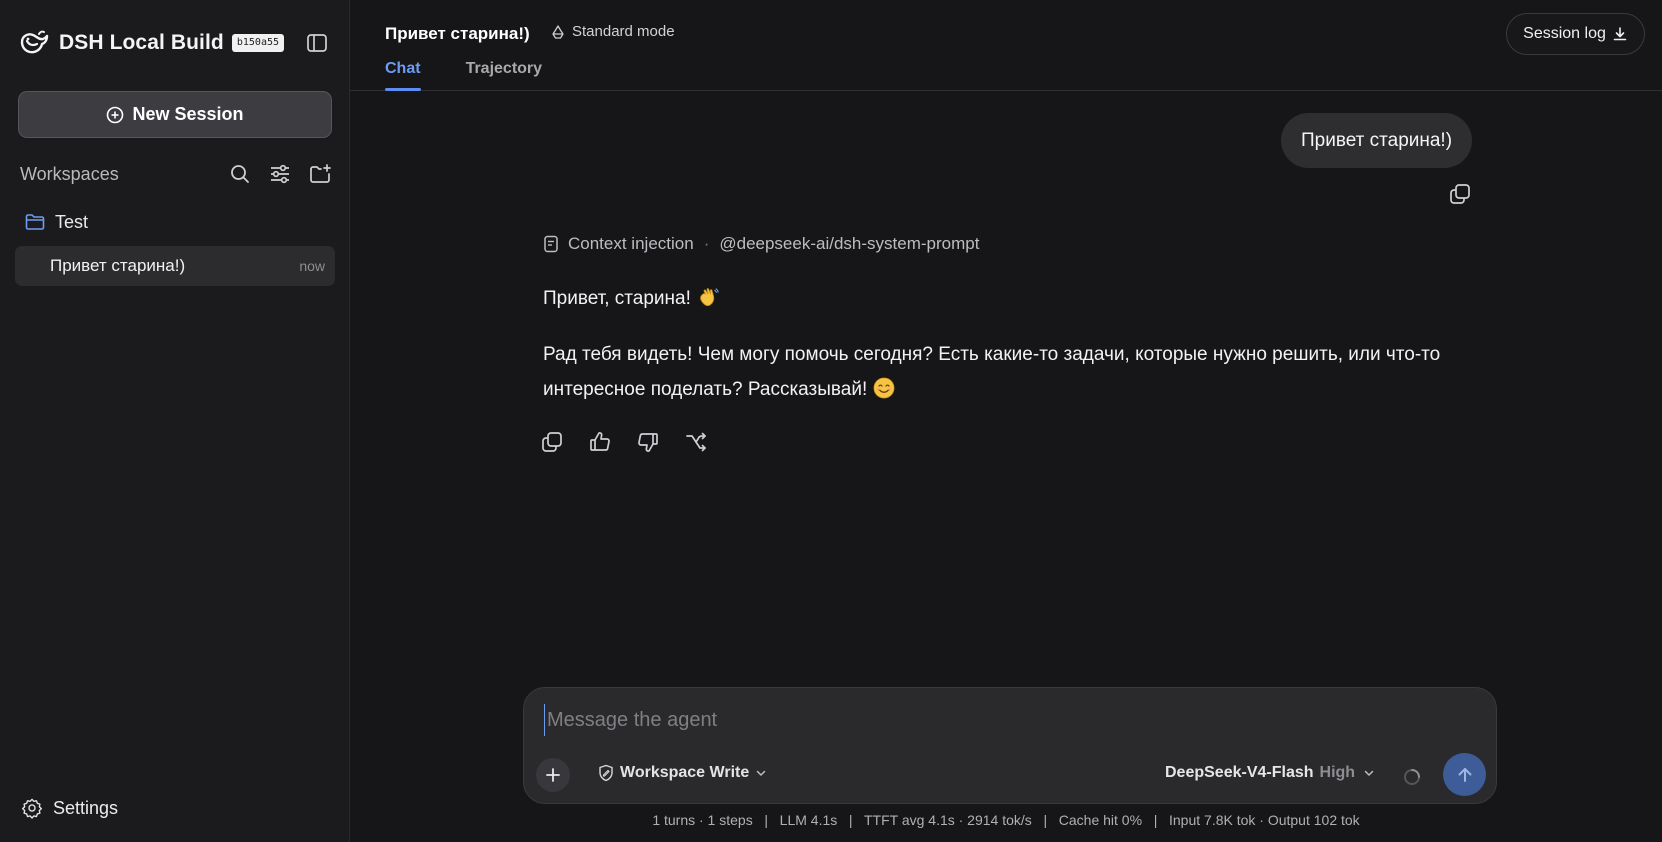  Describe the element at coordinates (35, 222) in the screenshot. I see `folder-icon` at that location.